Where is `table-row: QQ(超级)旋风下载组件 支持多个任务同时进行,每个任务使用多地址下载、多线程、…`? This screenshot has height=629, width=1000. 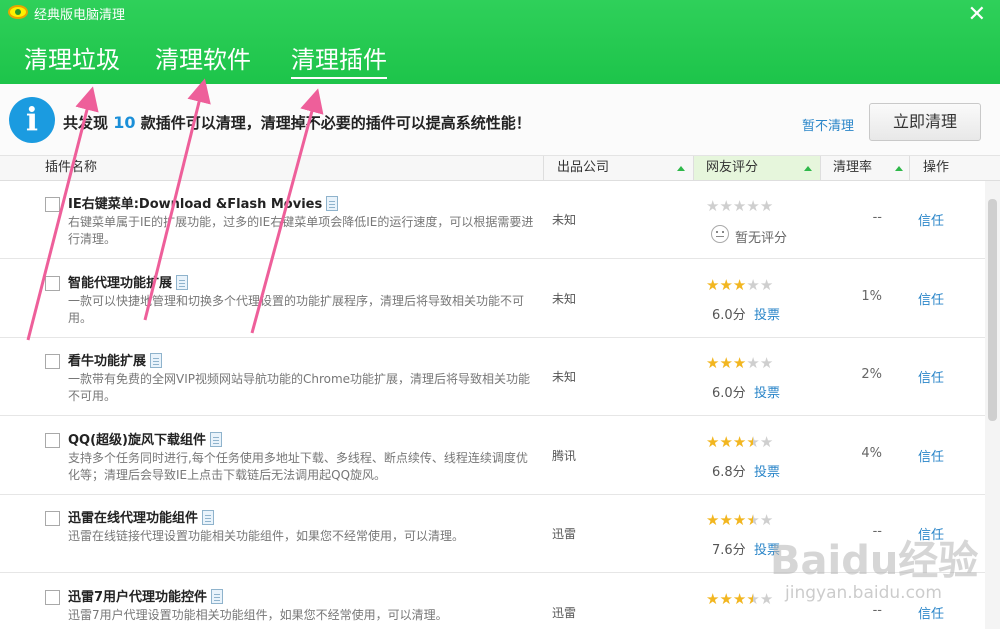 table-row: QQ(超级)旋风下载组件 支持多个任务同时进行,每个任务使用多地址下载、多线程、… is located at coordinates (492, 456).